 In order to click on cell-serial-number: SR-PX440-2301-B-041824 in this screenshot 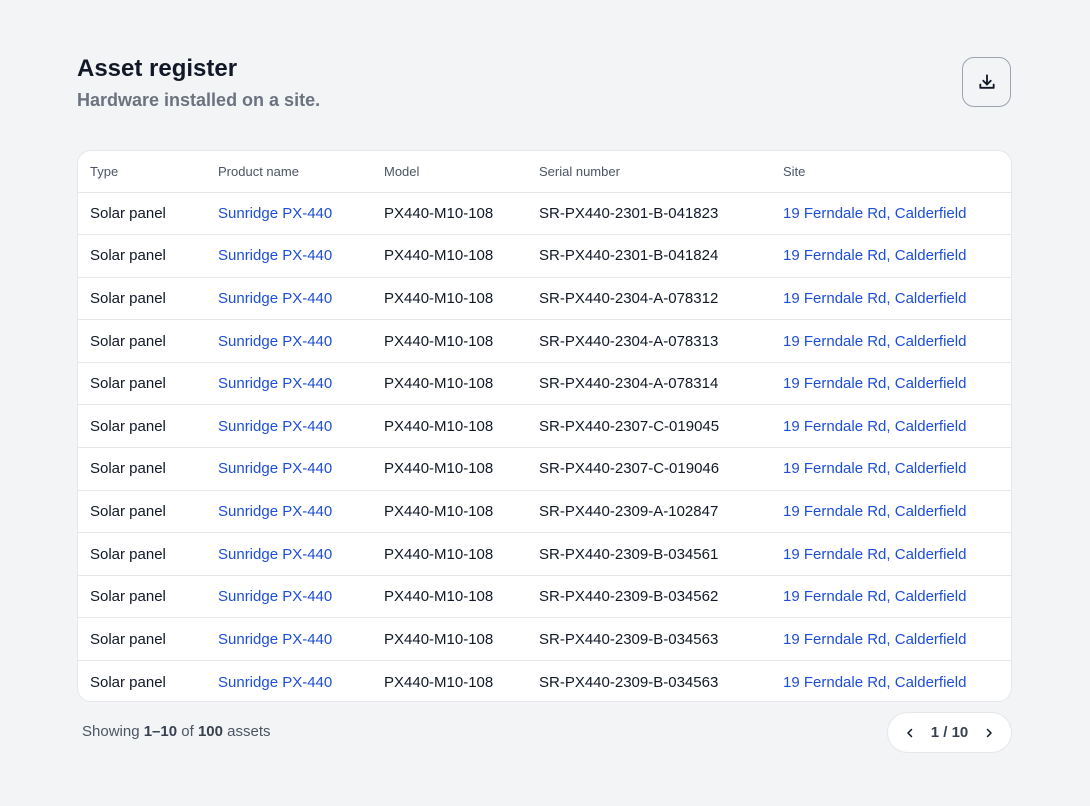, I will do `click(649, 256)`.